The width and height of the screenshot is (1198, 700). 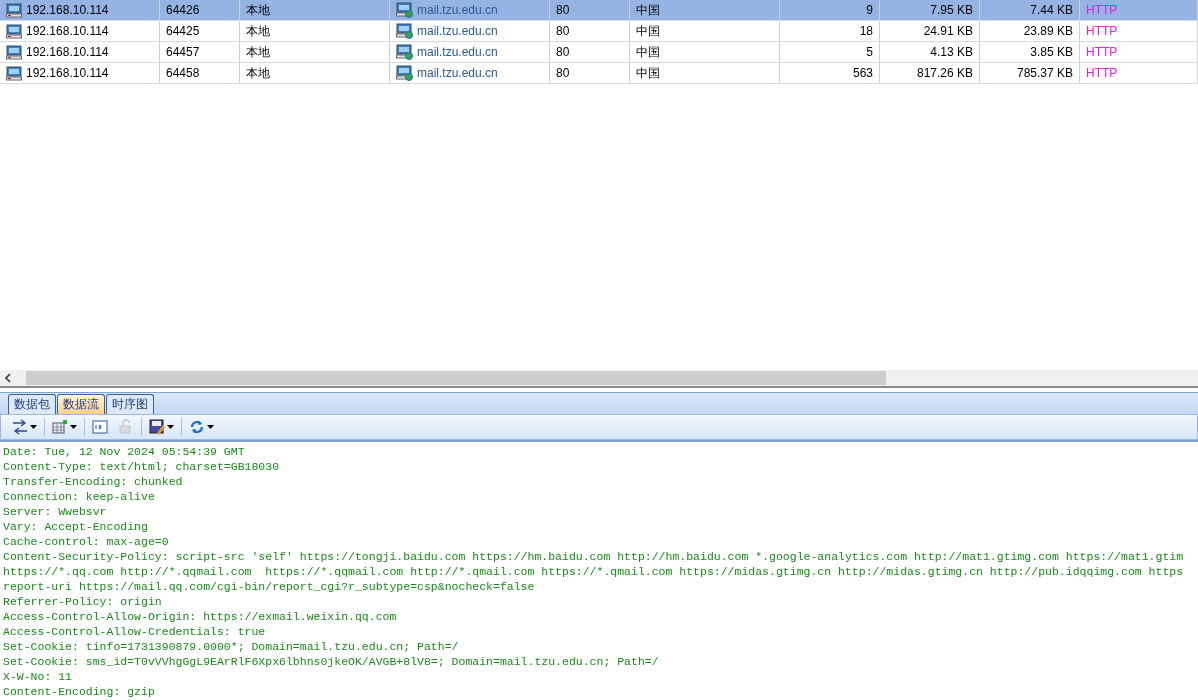 I want to click on hex-icon, so click(x=100, y=427).